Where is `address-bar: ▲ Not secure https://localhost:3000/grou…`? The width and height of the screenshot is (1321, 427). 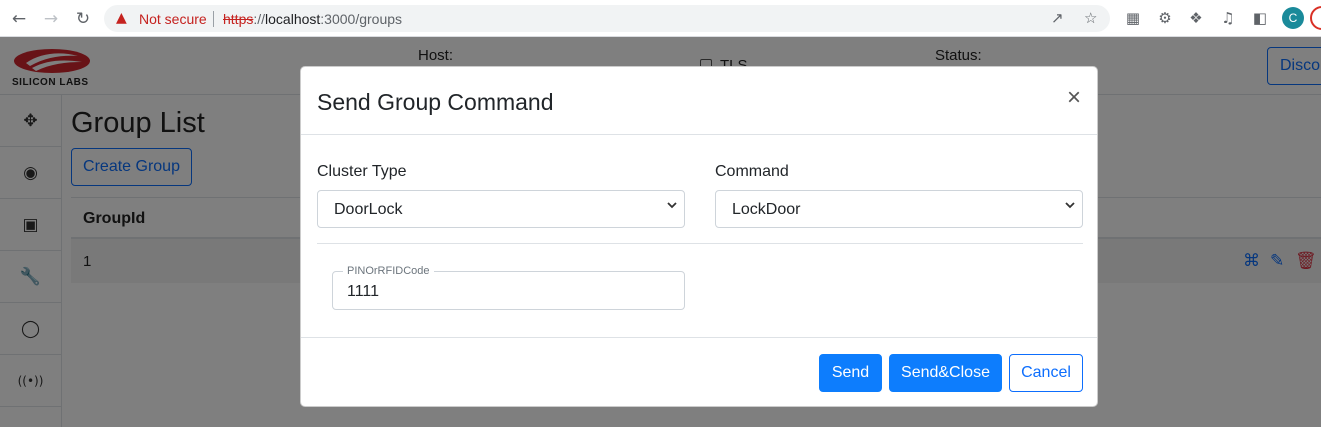 address-bar: ▲ Not secure https://localhost:3000/grou… is located at coordinates (607, 18).